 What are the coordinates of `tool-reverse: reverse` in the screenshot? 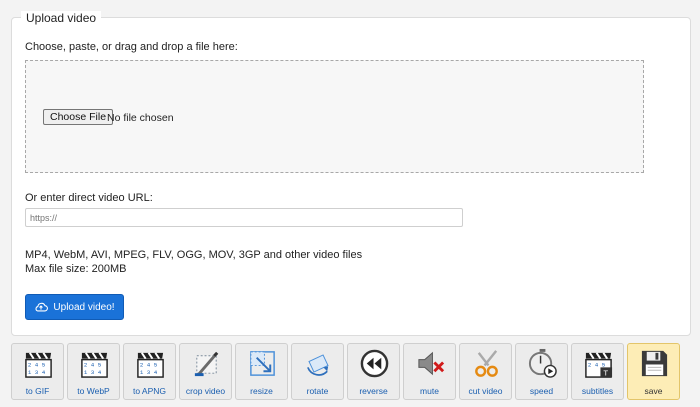 It's located at (373, 371).